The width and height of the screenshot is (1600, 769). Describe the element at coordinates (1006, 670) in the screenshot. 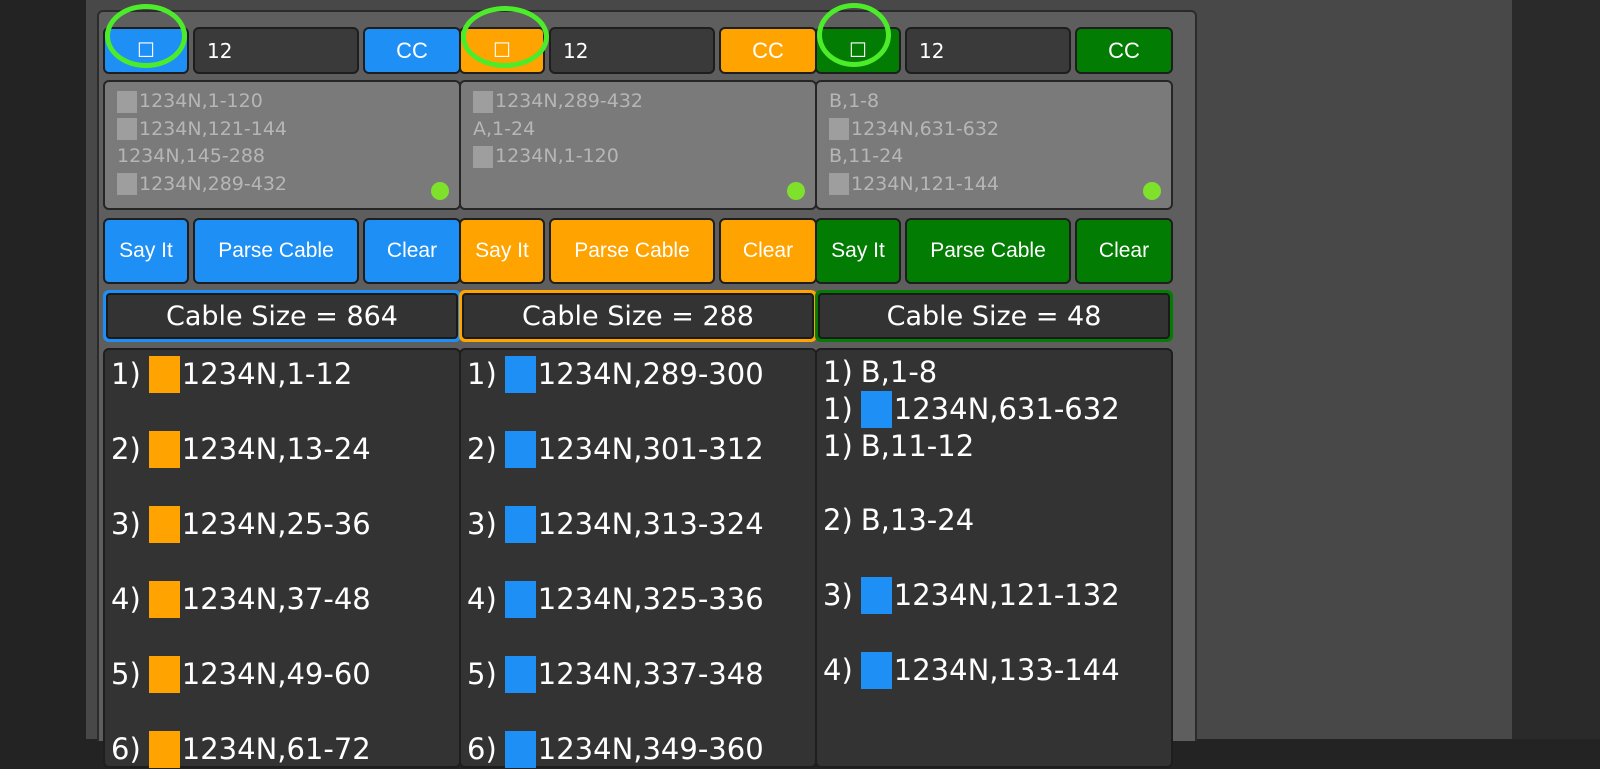

I see `item-text: 1234N,133-144` at that location.